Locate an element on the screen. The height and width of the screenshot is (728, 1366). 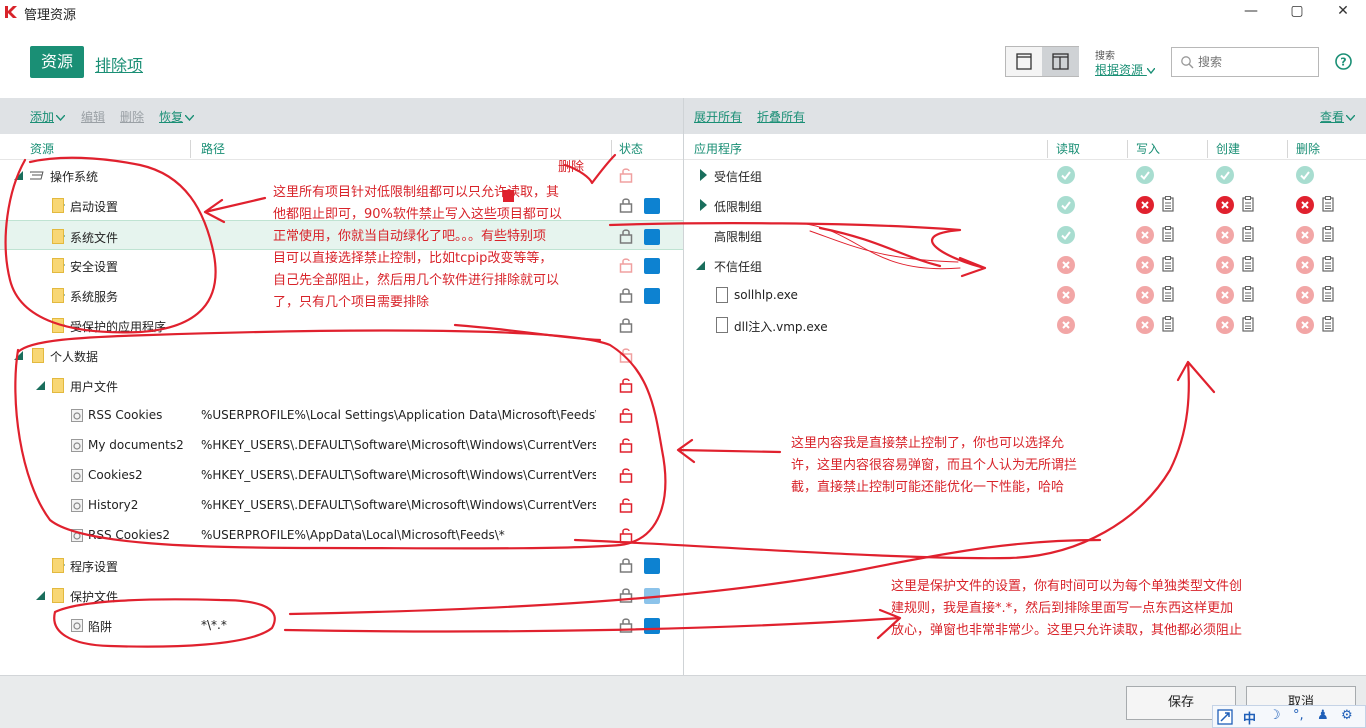
tree-row: 个人数据 is located at coordinates (341, 355).